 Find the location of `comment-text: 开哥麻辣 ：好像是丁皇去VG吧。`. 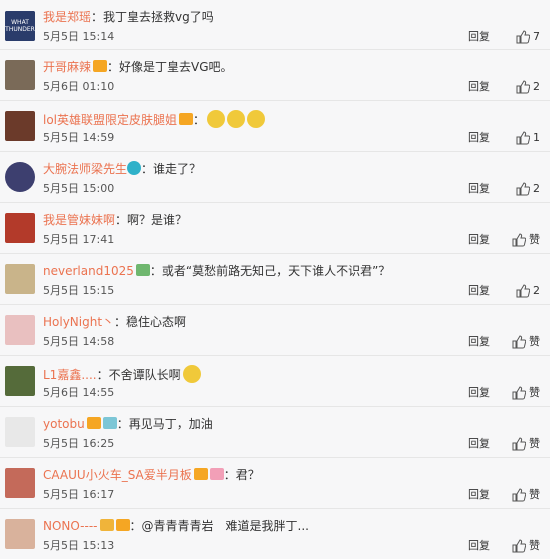

comment-text: 开哥麻辣 ：好像是丁皇去VG吧。 is located at coordinates (138, 67).